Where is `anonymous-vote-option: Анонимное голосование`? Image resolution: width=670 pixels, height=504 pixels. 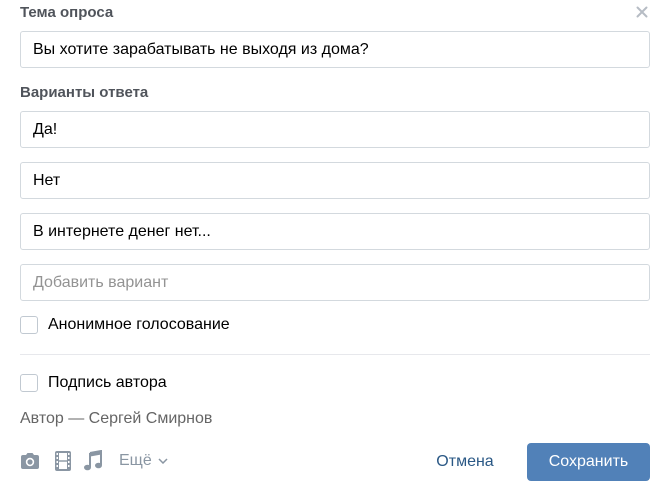 anonymous-vote-option: Анонимное голосование is located at coordinates (125, 325).